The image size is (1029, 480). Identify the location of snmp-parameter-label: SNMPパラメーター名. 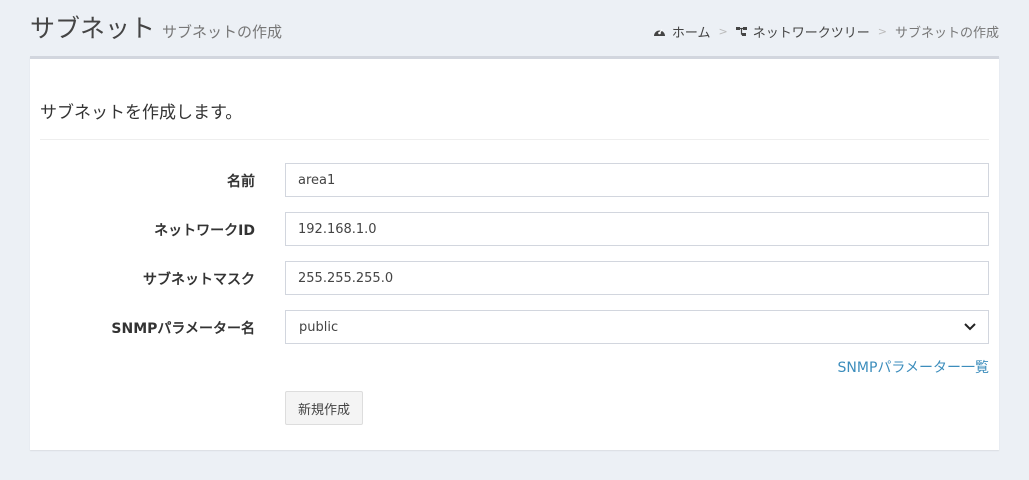
(183, 329).